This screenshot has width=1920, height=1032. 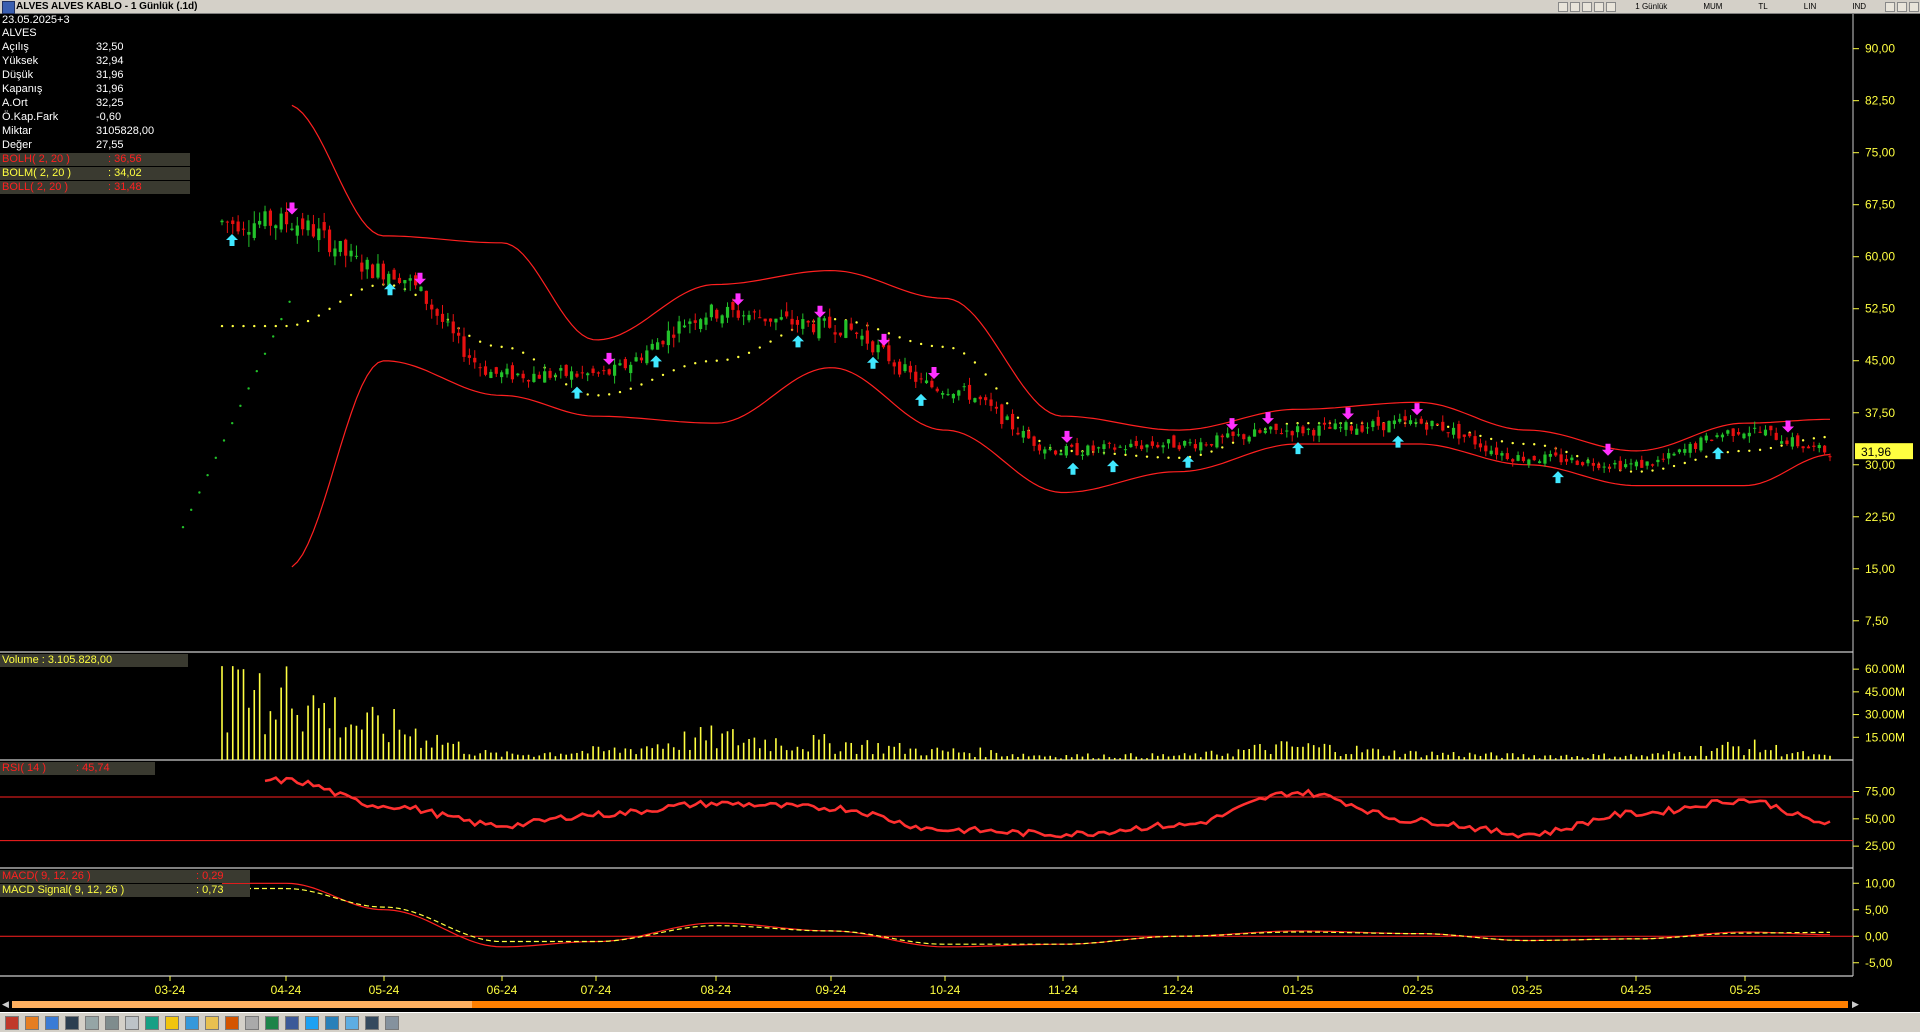 I want to click on period-selector: 1 Günlük, so click(x=1651, y=6).